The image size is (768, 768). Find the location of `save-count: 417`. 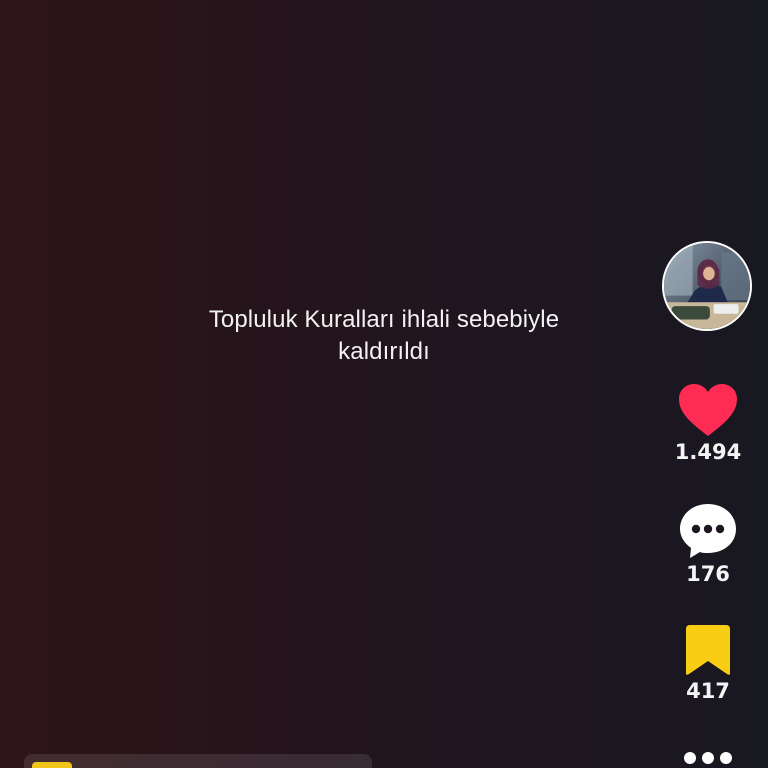

save-count: 417 is located at coordinates (708, 691).